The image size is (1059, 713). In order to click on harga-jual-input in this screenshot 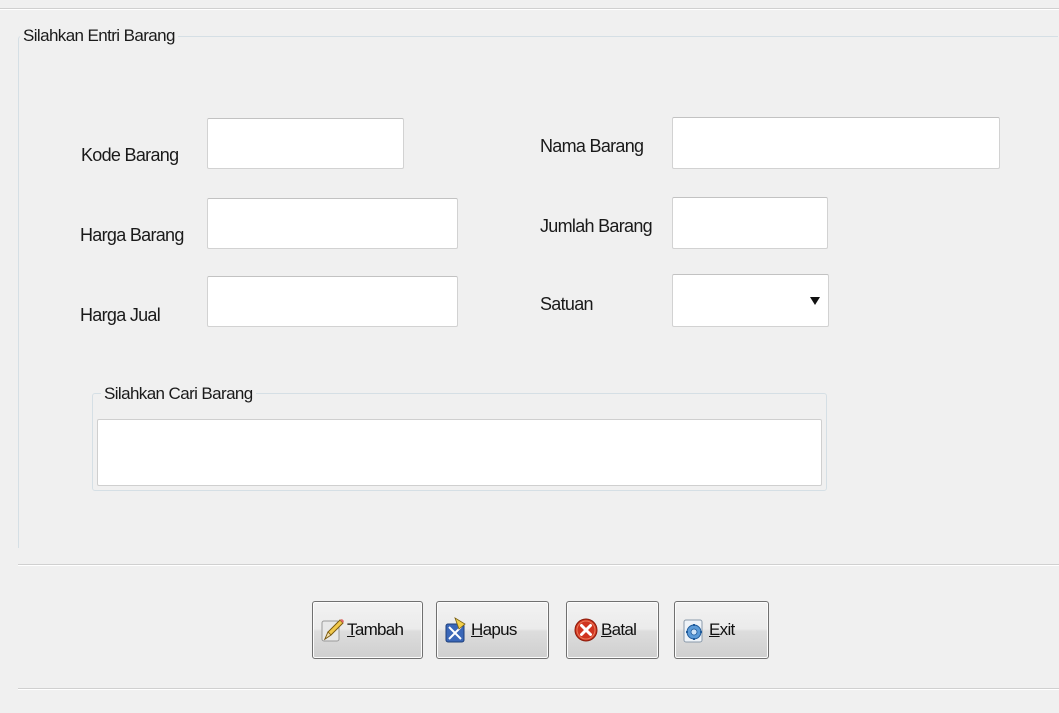, I will do `click(332, 301)`.